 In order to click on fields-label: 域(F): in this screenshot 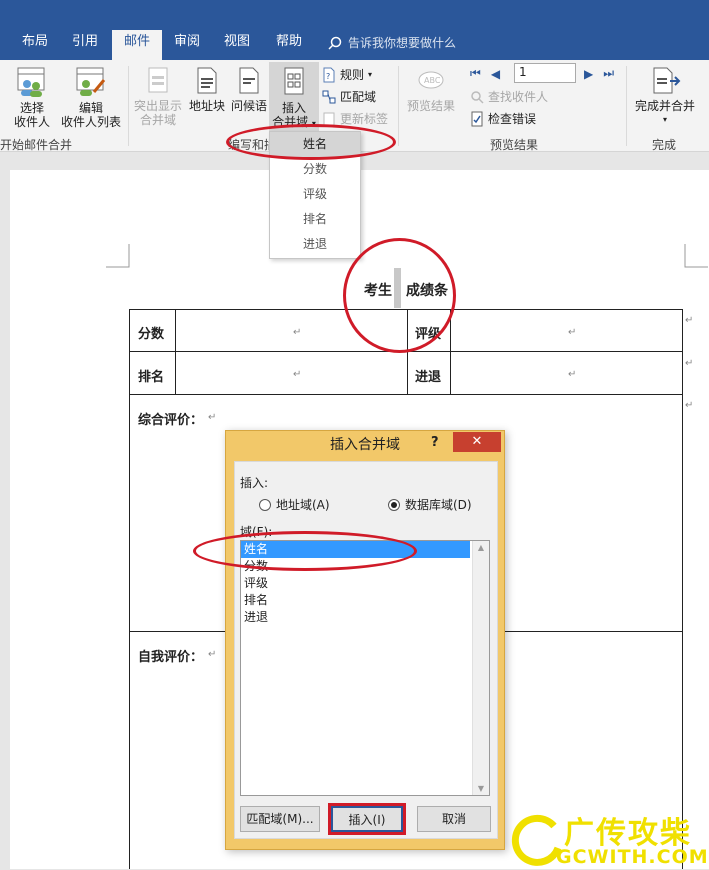, I will do `click(256, 532)`.